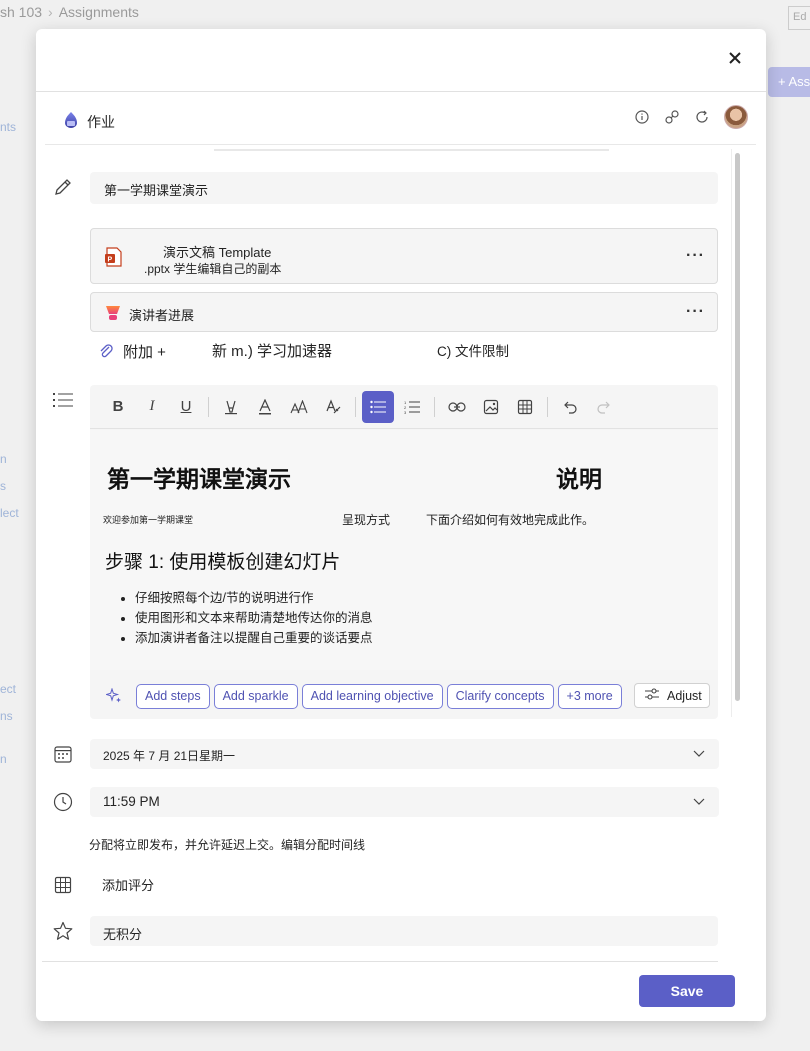 Image resolution: width=810 pixels, height=1051 pixels. I want to click on breadcrumb-course: sh 103, so click(21, 12).